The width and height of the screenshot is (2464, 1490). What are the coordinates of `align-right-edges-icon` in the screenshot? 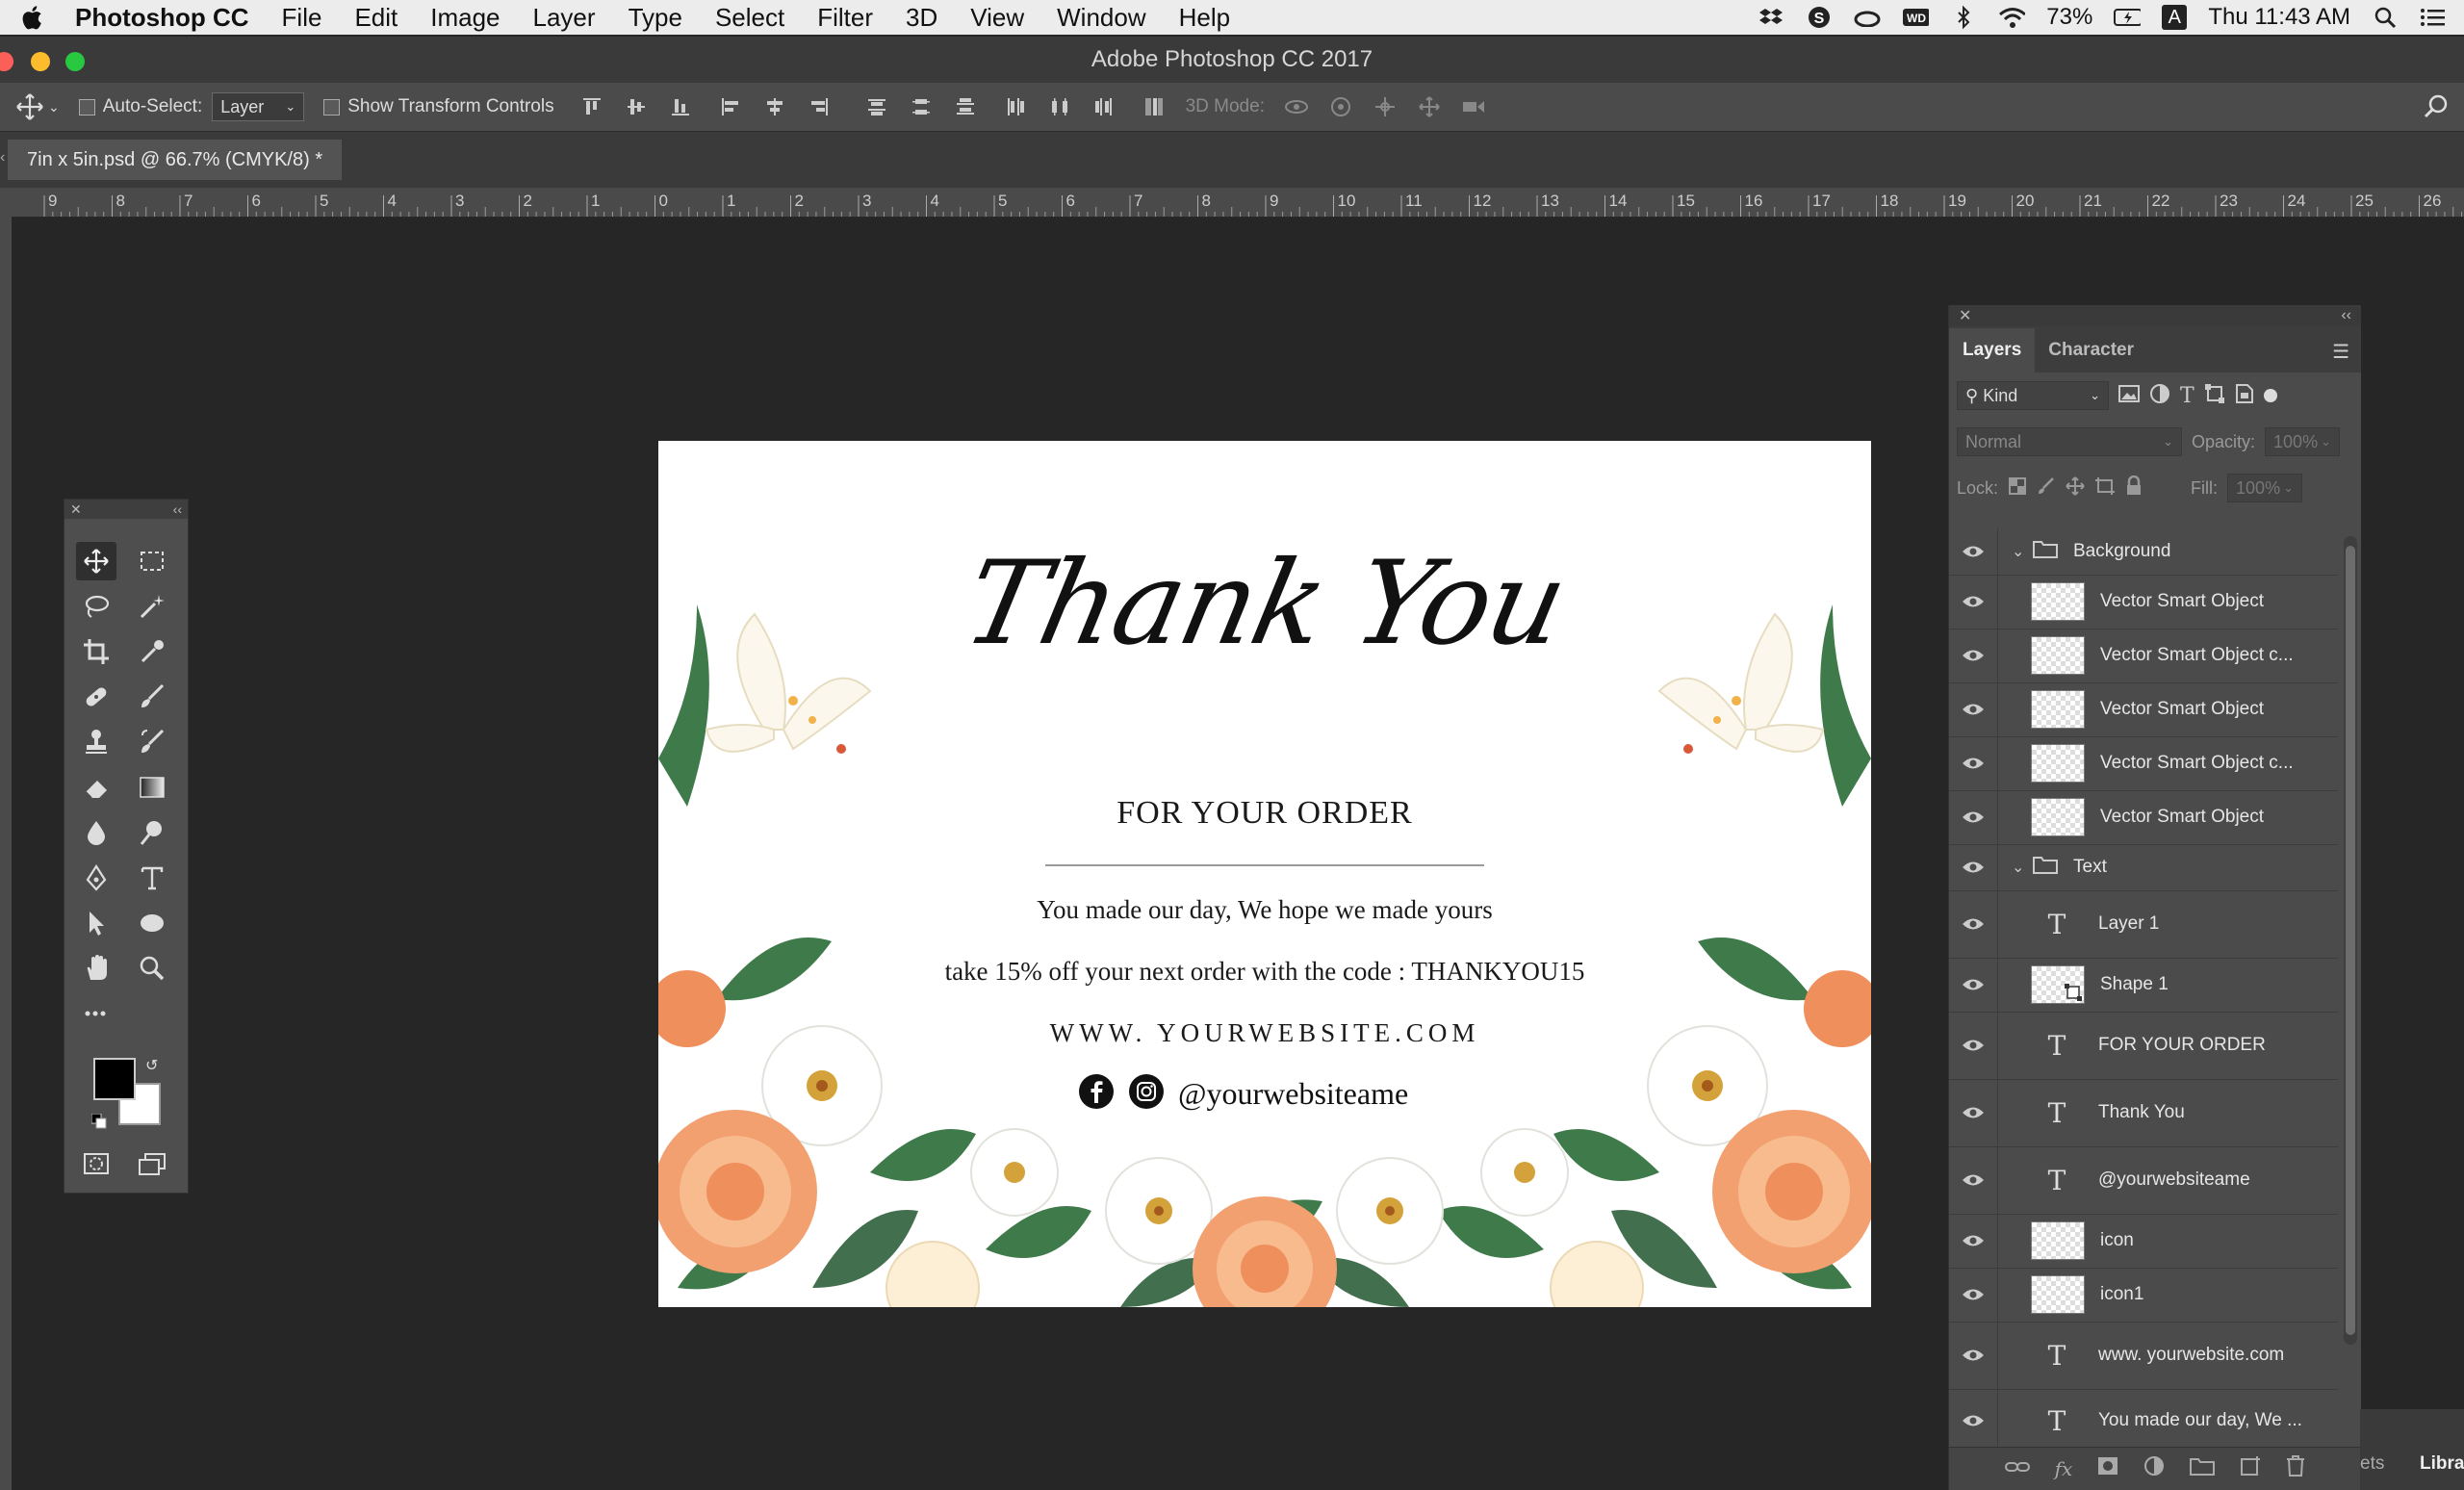 It's located at (819, 106).